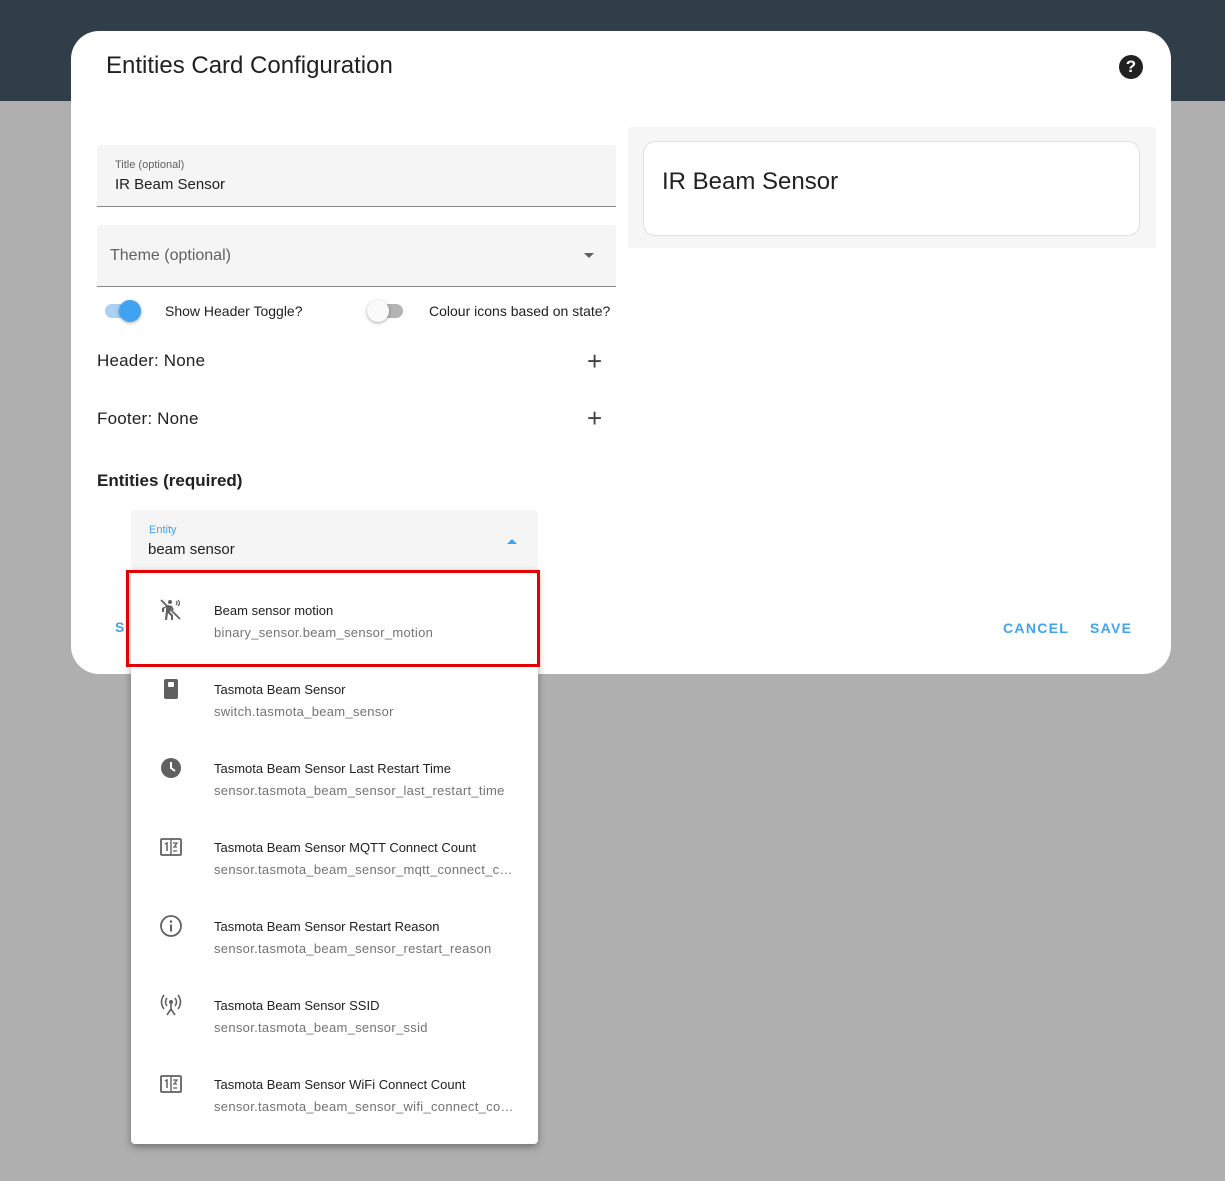  Describe the element at coordinates (1036, 628) in the screenshot. I see `cancel-button: CANCEL` at that location.